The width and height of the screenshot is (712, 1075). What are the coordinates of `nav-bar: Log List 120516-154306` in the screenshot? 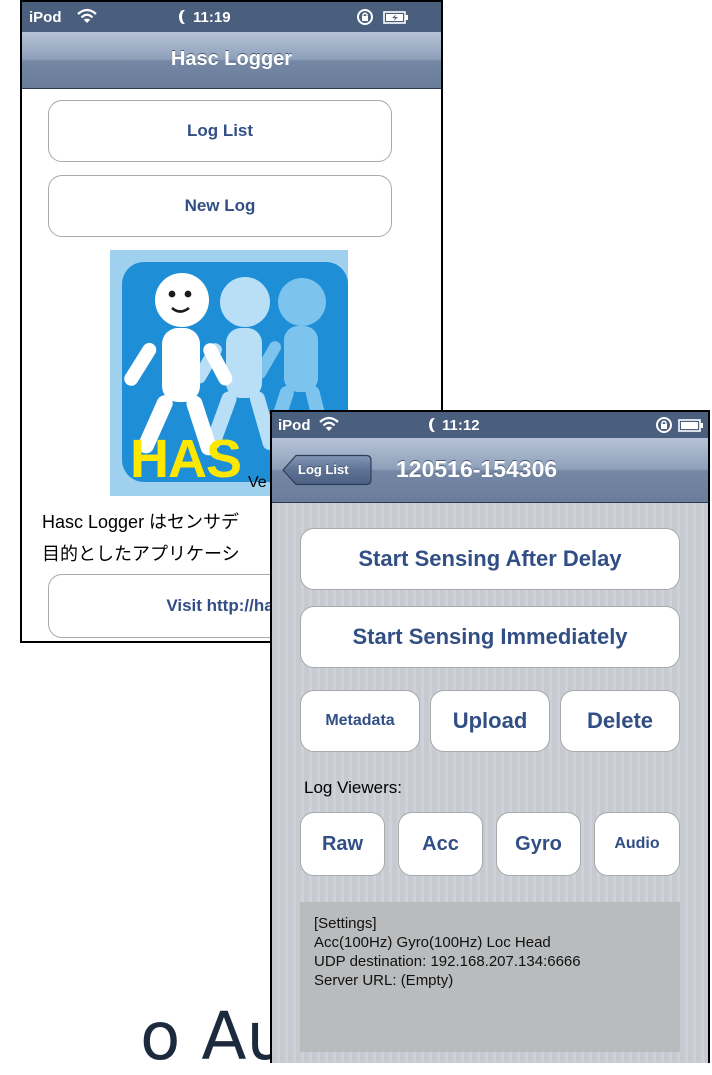 It's located at (490, 470).